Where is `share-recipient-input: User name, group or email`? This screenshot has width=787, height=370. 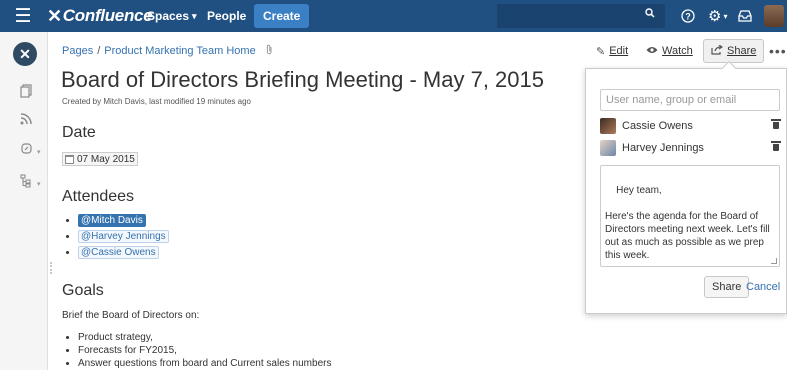 share-recipient-input: User name, group or email is located at coordinates (690, 100).